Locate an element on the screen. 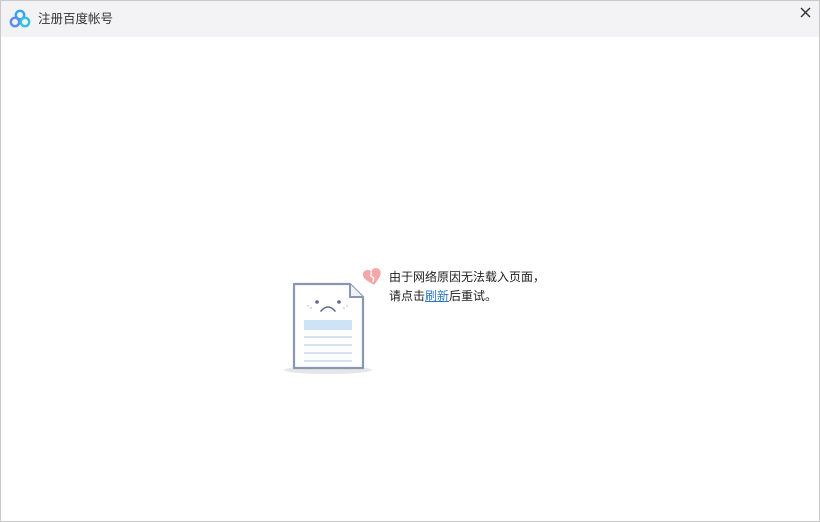 This screenshot has width=820, height=522. baidu-cloud-logo-icon is located at coordinates (20, 19).